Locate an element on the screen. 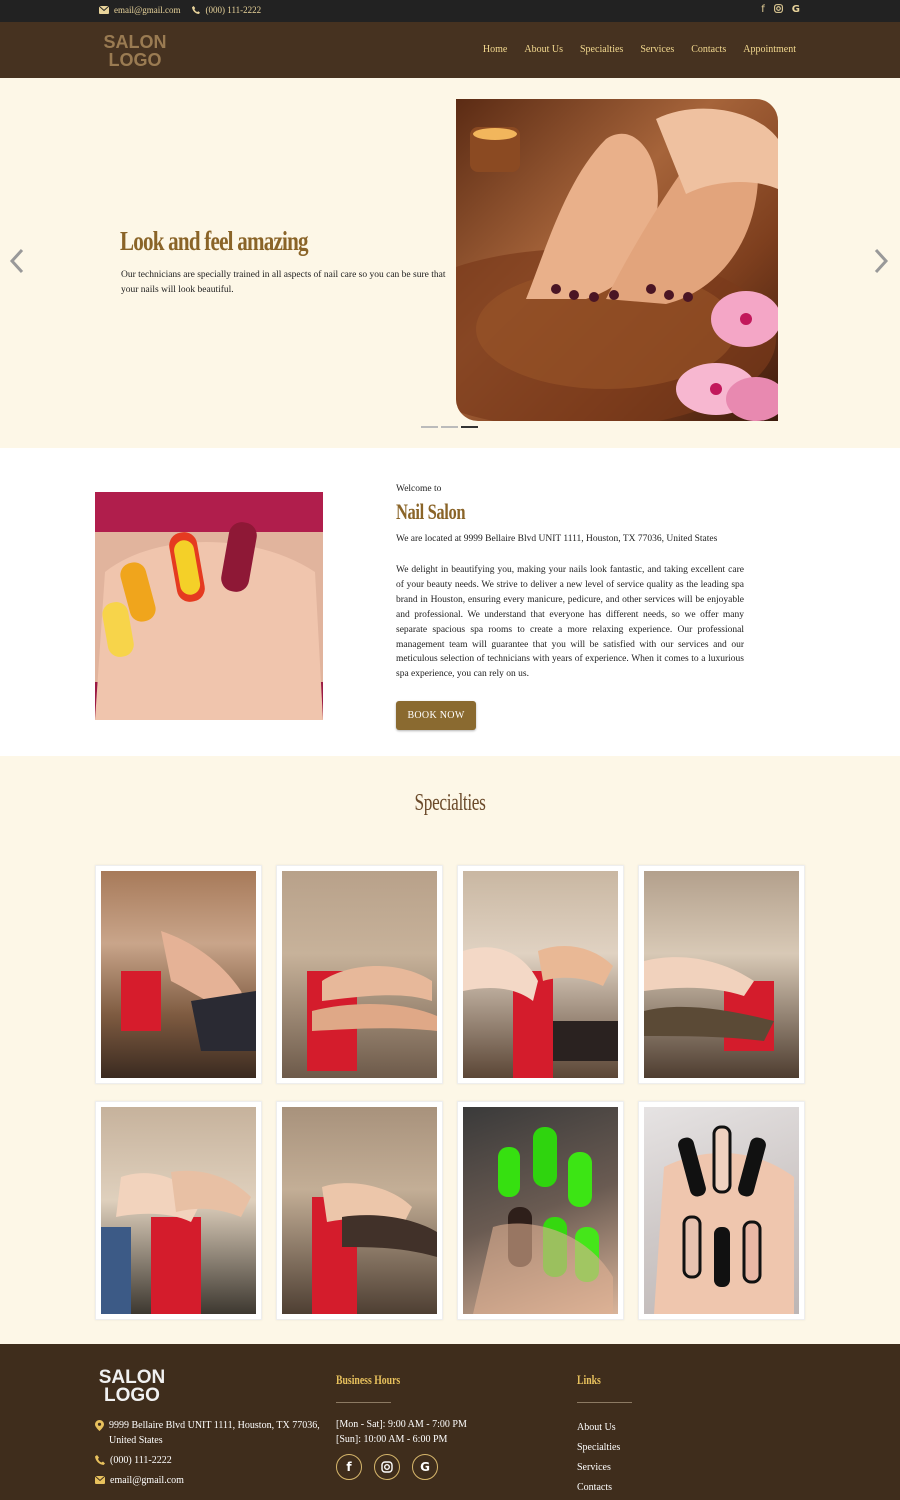 This screenshot has width=900, height=1500. book-now-button: BOOK NOW is located at coordinates (436, 715).